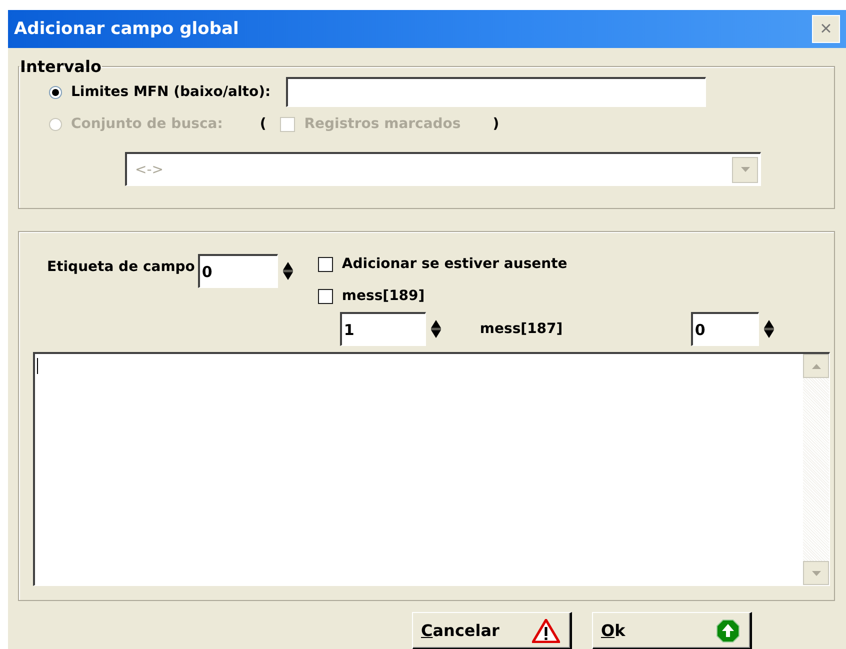 The image size is (846, 649). What do you see at coordinates (724, 329) in the screenshot?
I see `occurrence-to-input: 0` at bounding box center [724, 329].